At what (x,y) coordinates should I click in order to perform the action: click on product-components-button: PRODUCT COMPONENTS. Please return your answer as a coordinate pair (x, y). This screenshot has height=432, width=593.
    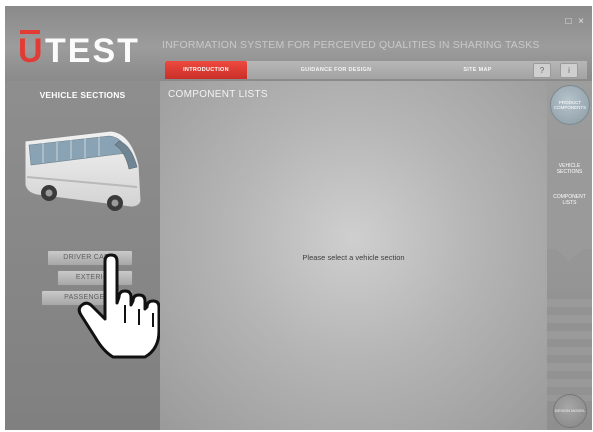
    Looking at the image, I should click on (570, 105).